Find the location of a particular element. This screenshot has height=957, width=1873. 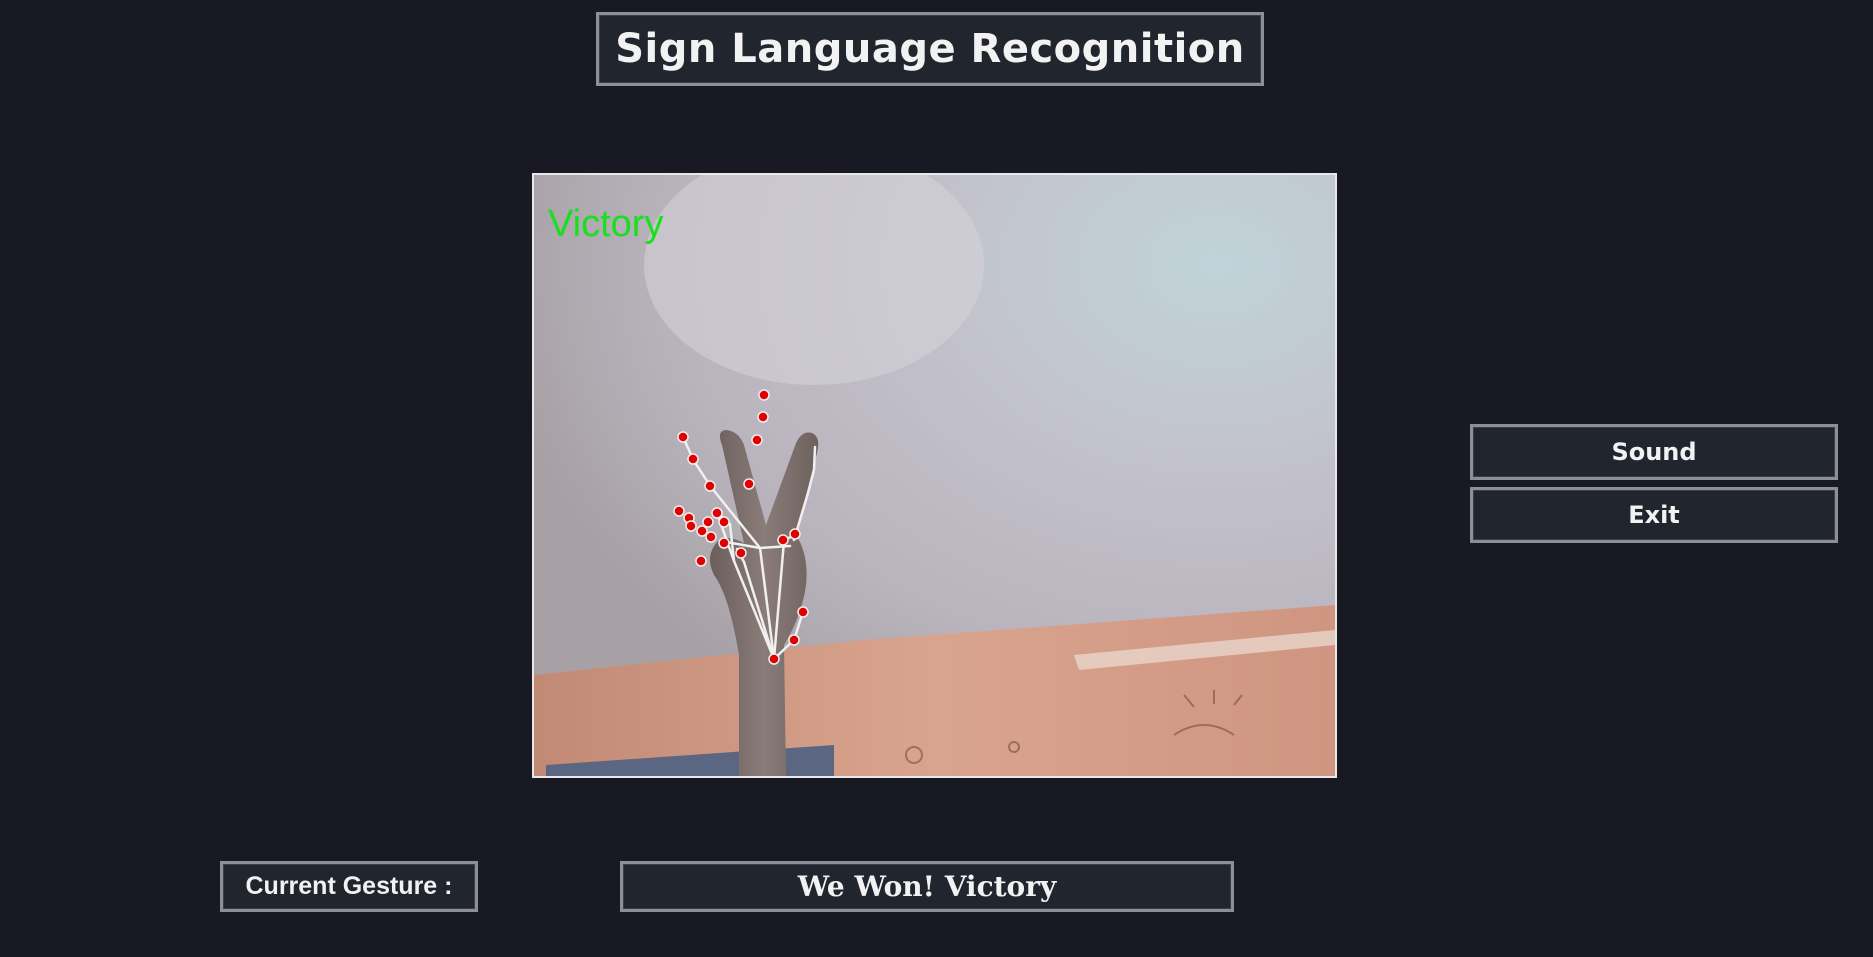

current-gesture-label: Current Gesture : is located at coordinates (349, 886).